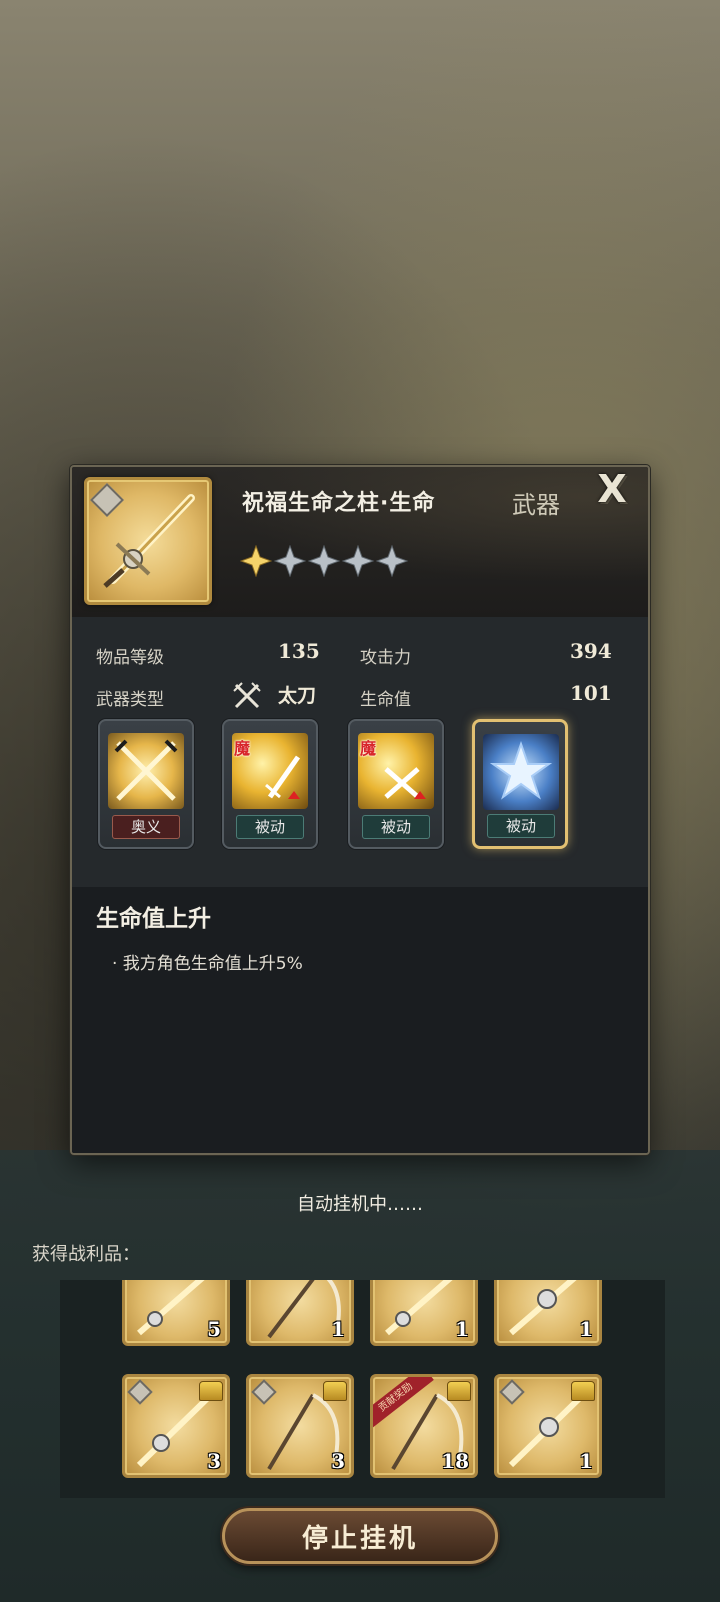  Describe the element at coordinates (297, 696) in the screenshot. I see `stat-value-weapon-type: 太刀` at that location.